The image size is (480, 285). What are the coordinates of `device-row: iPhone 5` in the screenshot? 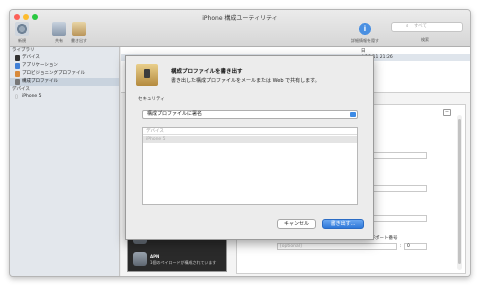 It's located at (250, 139).